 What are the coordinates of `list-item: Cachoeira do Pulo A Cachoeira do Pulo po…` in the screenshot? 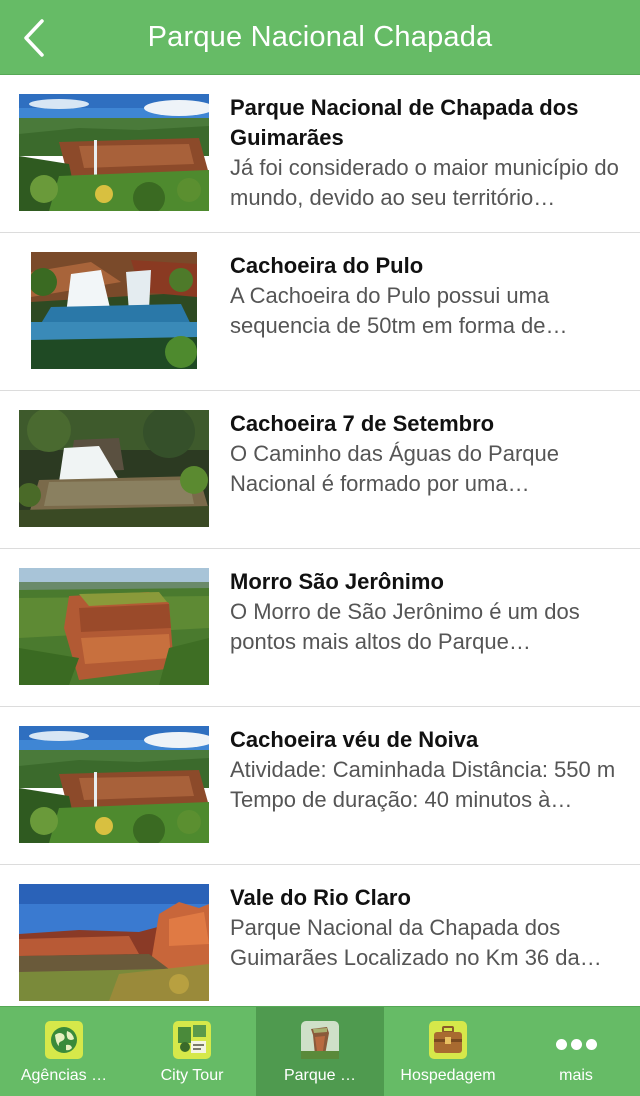 It's located at (320, 312).